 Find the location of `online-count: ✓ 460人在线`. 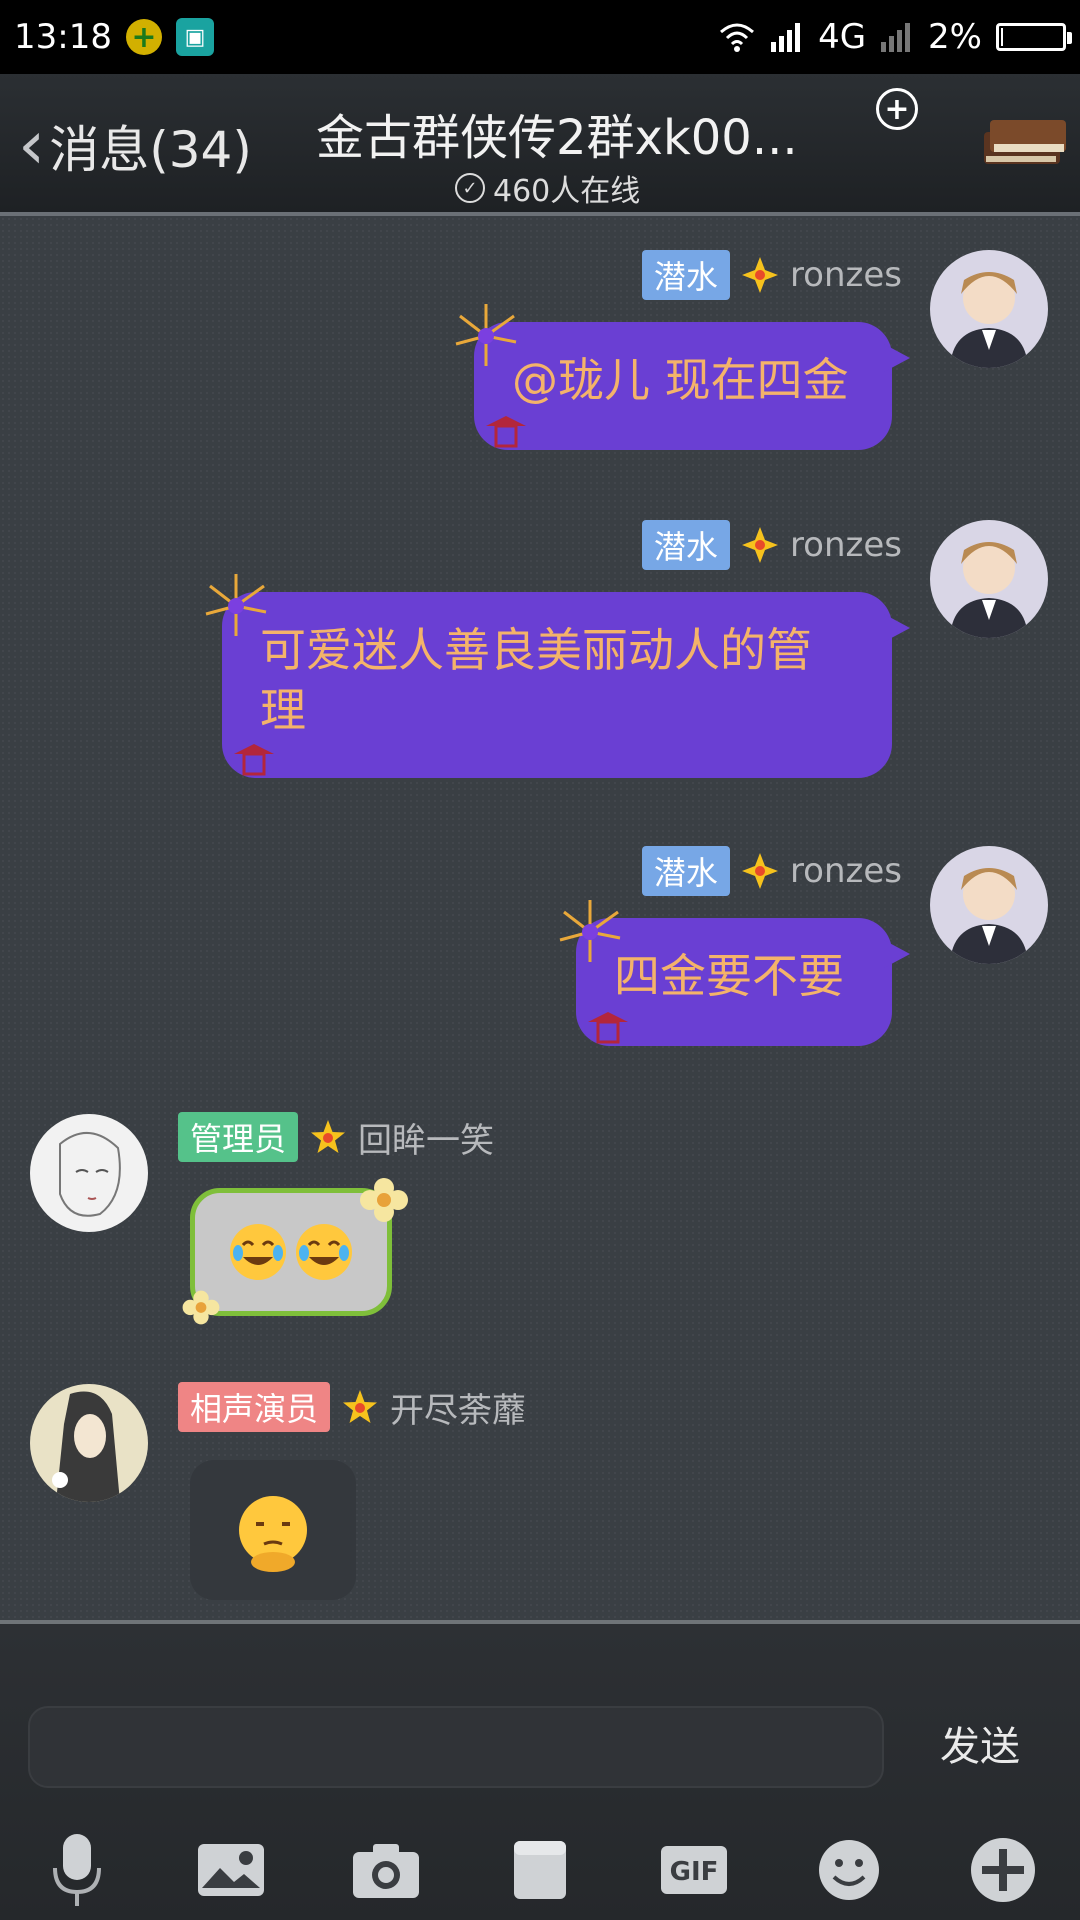

online-count: ✓ 460人在线 is located at coordinates (547, 188).